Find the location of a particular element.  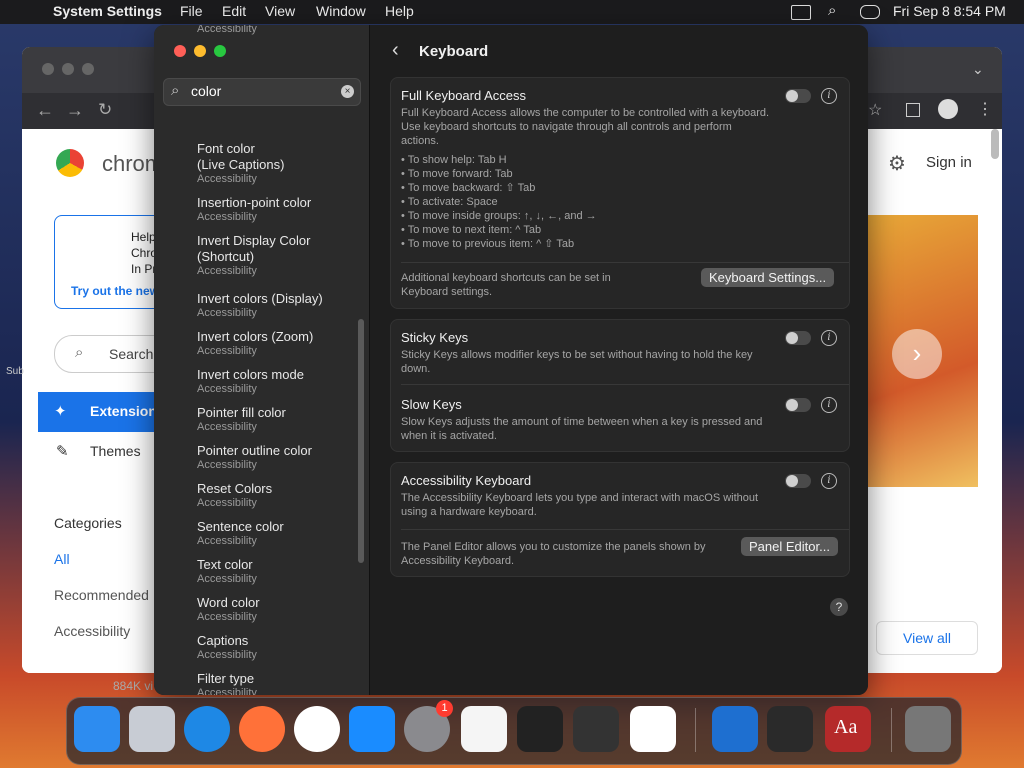

shortcut-bullet: • To activate: Space is located at coordinates (449, 202).